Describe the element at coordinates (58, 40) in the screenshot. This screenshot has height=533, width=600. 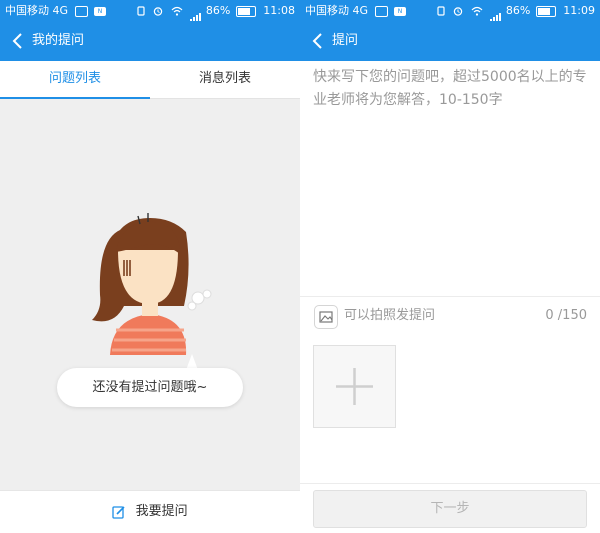
I see `page-title: 我的提问` at that location.